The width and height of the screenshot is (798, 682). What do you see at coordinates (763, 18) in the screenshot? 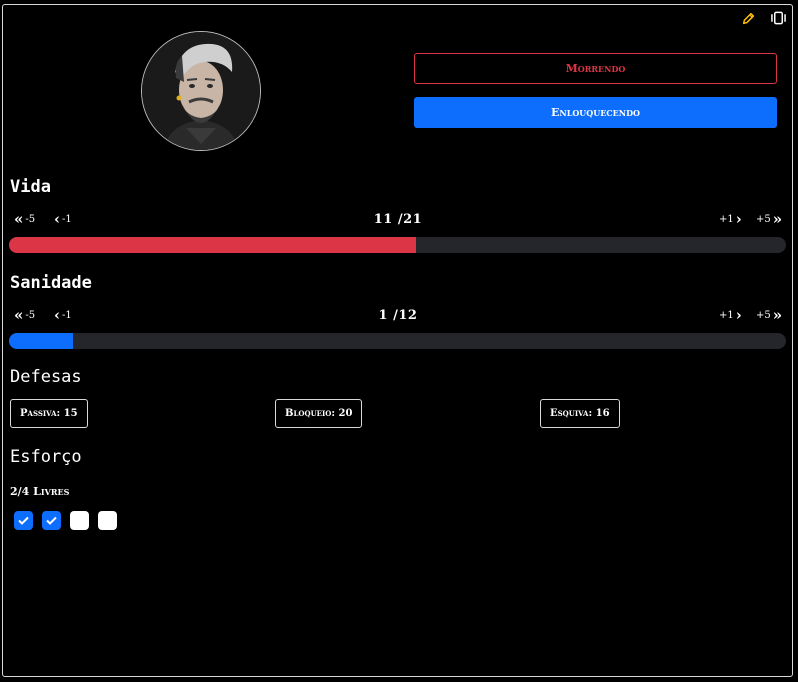
I see `header-icons` at bounding box center [763, 18].